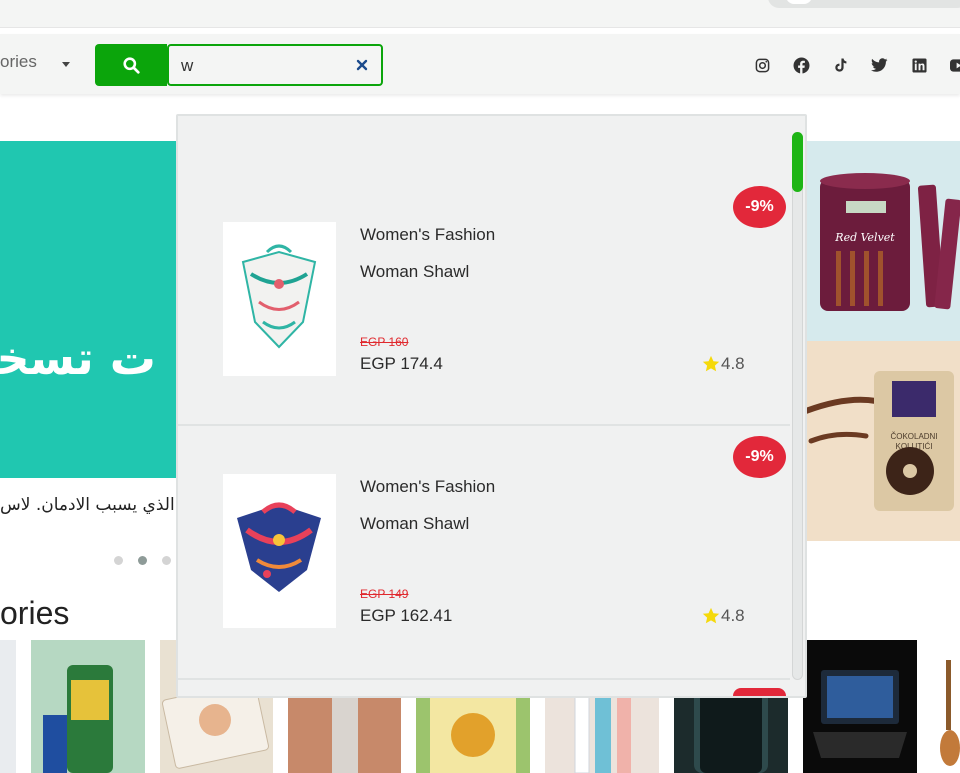  What do you see at coordinates (78, 358) in the screenshot?
I see `hero-headline: ت تسخين` at bounding box center [78, 358].